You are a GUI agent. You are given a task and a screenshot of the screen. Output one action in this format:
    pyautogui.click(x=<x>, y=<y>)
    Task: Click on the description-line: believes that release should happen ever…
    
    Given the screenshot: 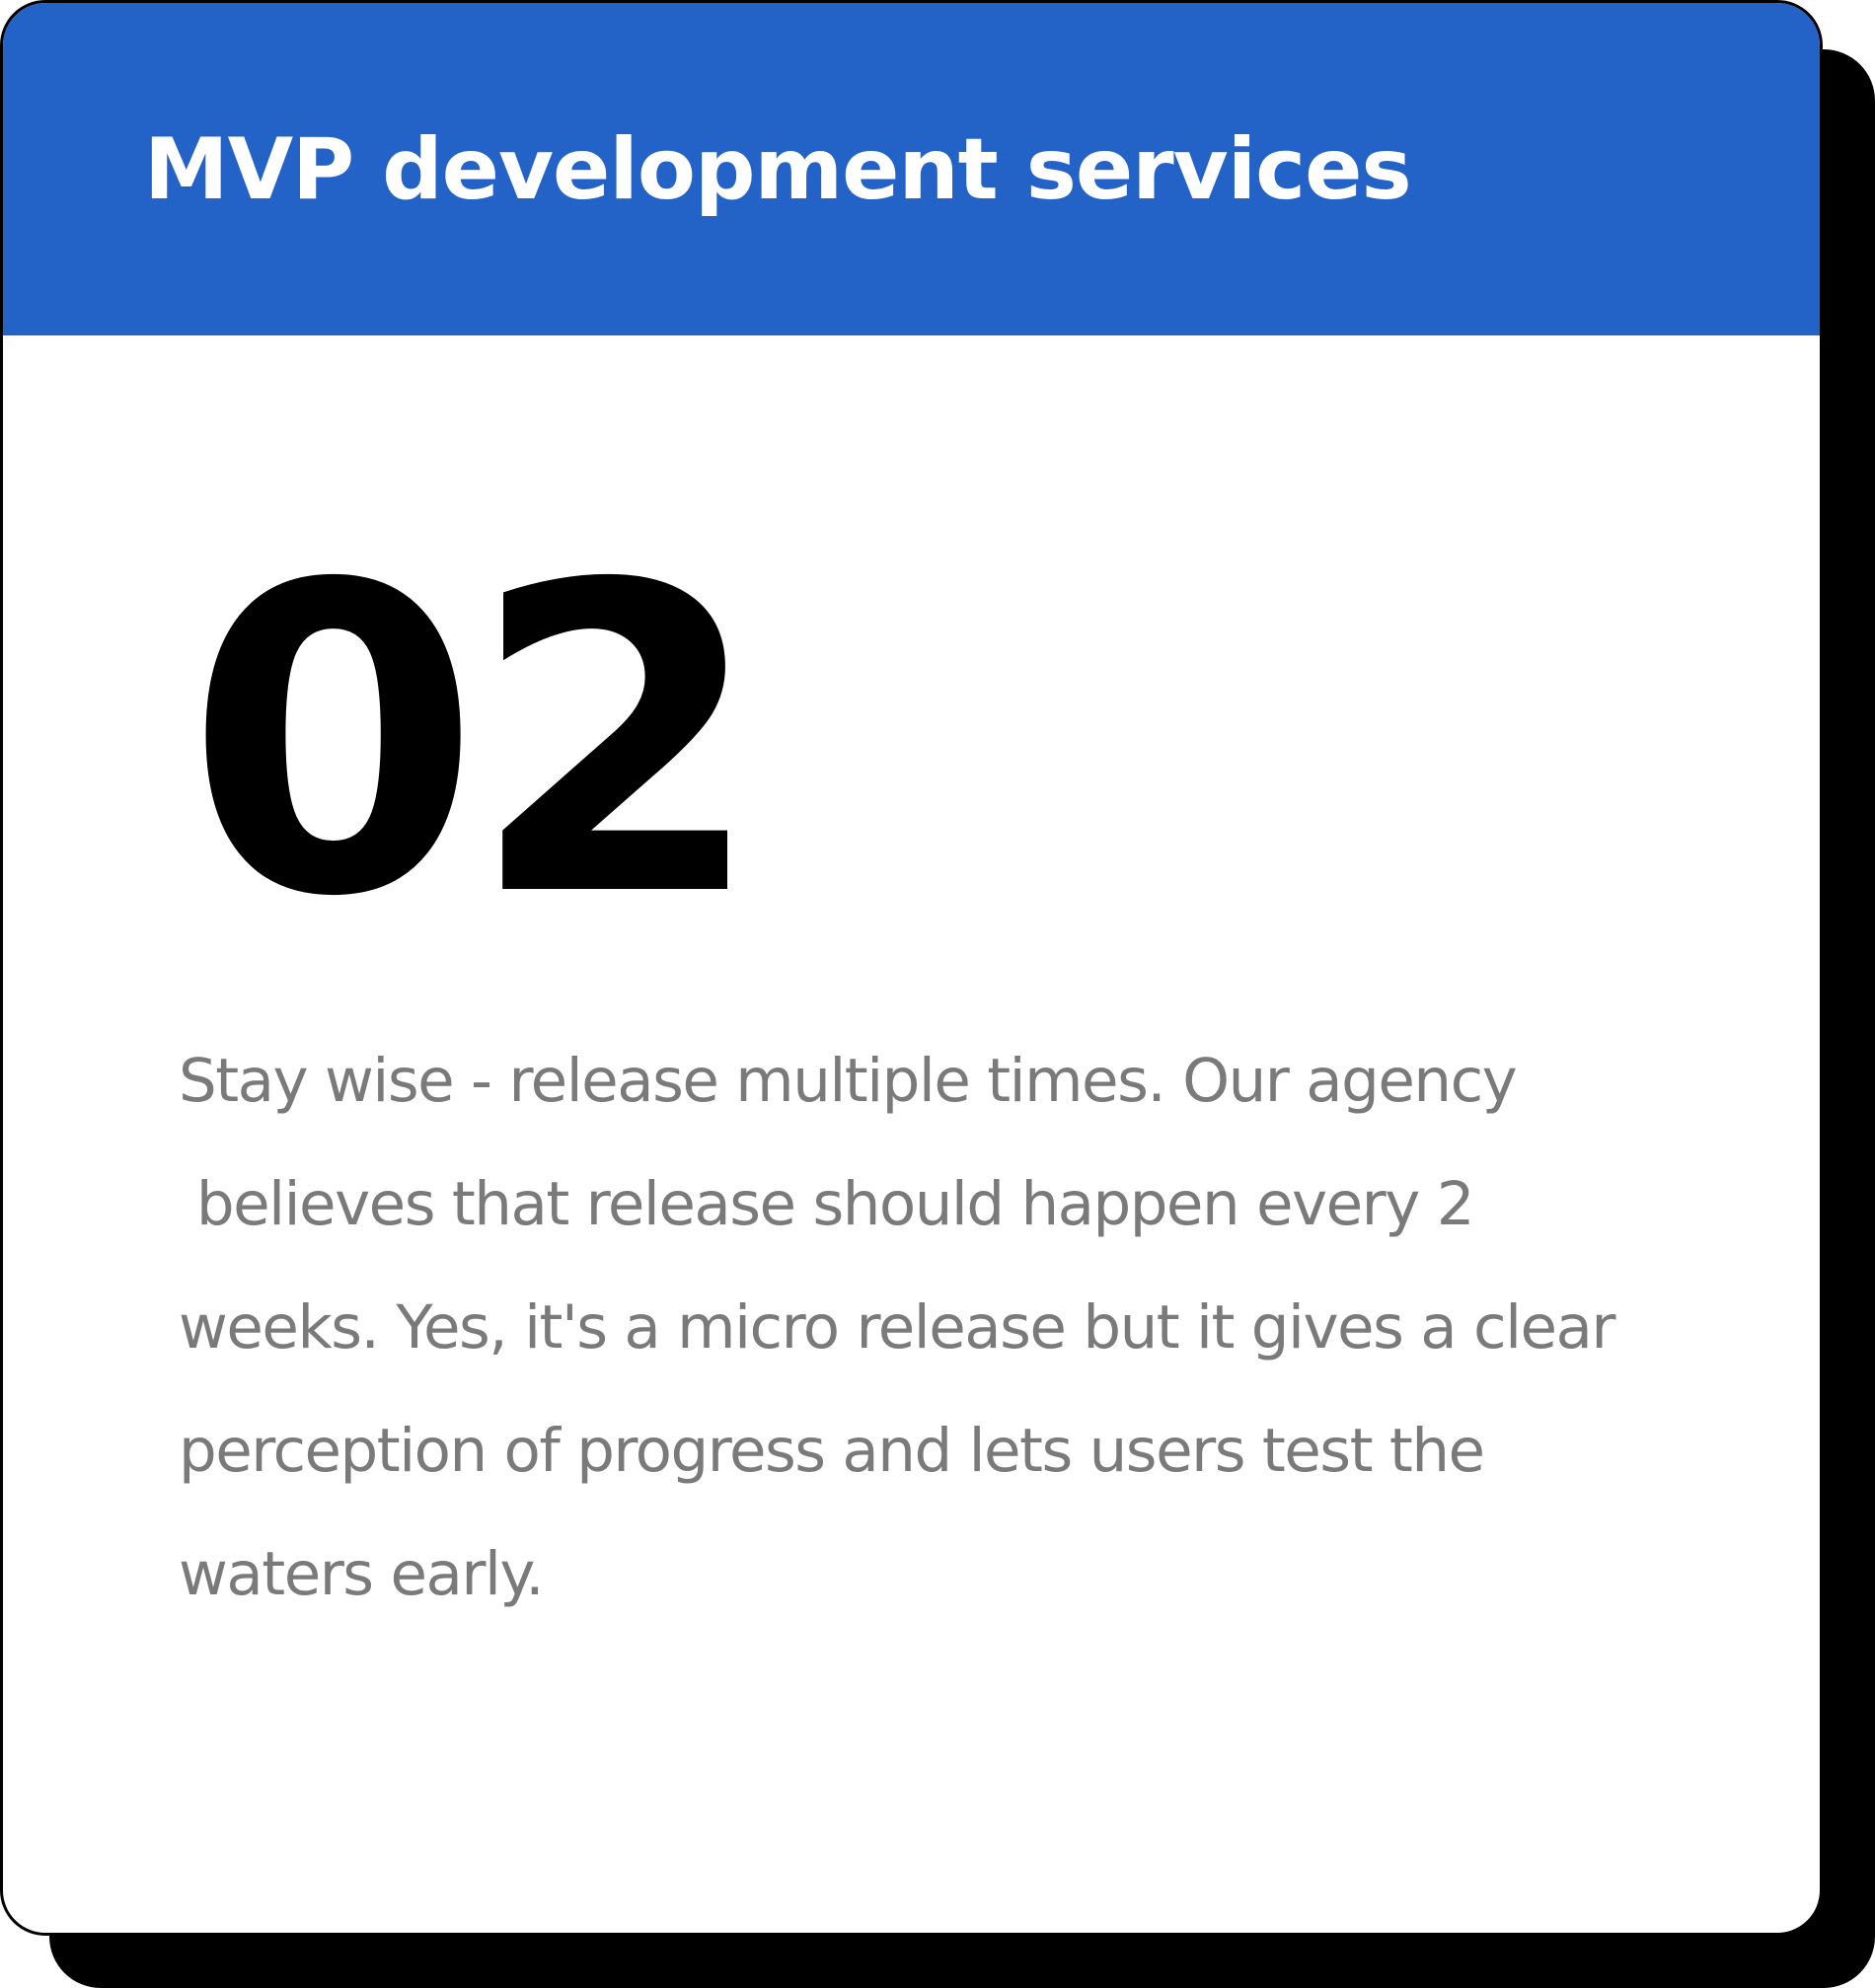 What is the action you would take?
    pyautogui.click(x=827, y=1204)
    